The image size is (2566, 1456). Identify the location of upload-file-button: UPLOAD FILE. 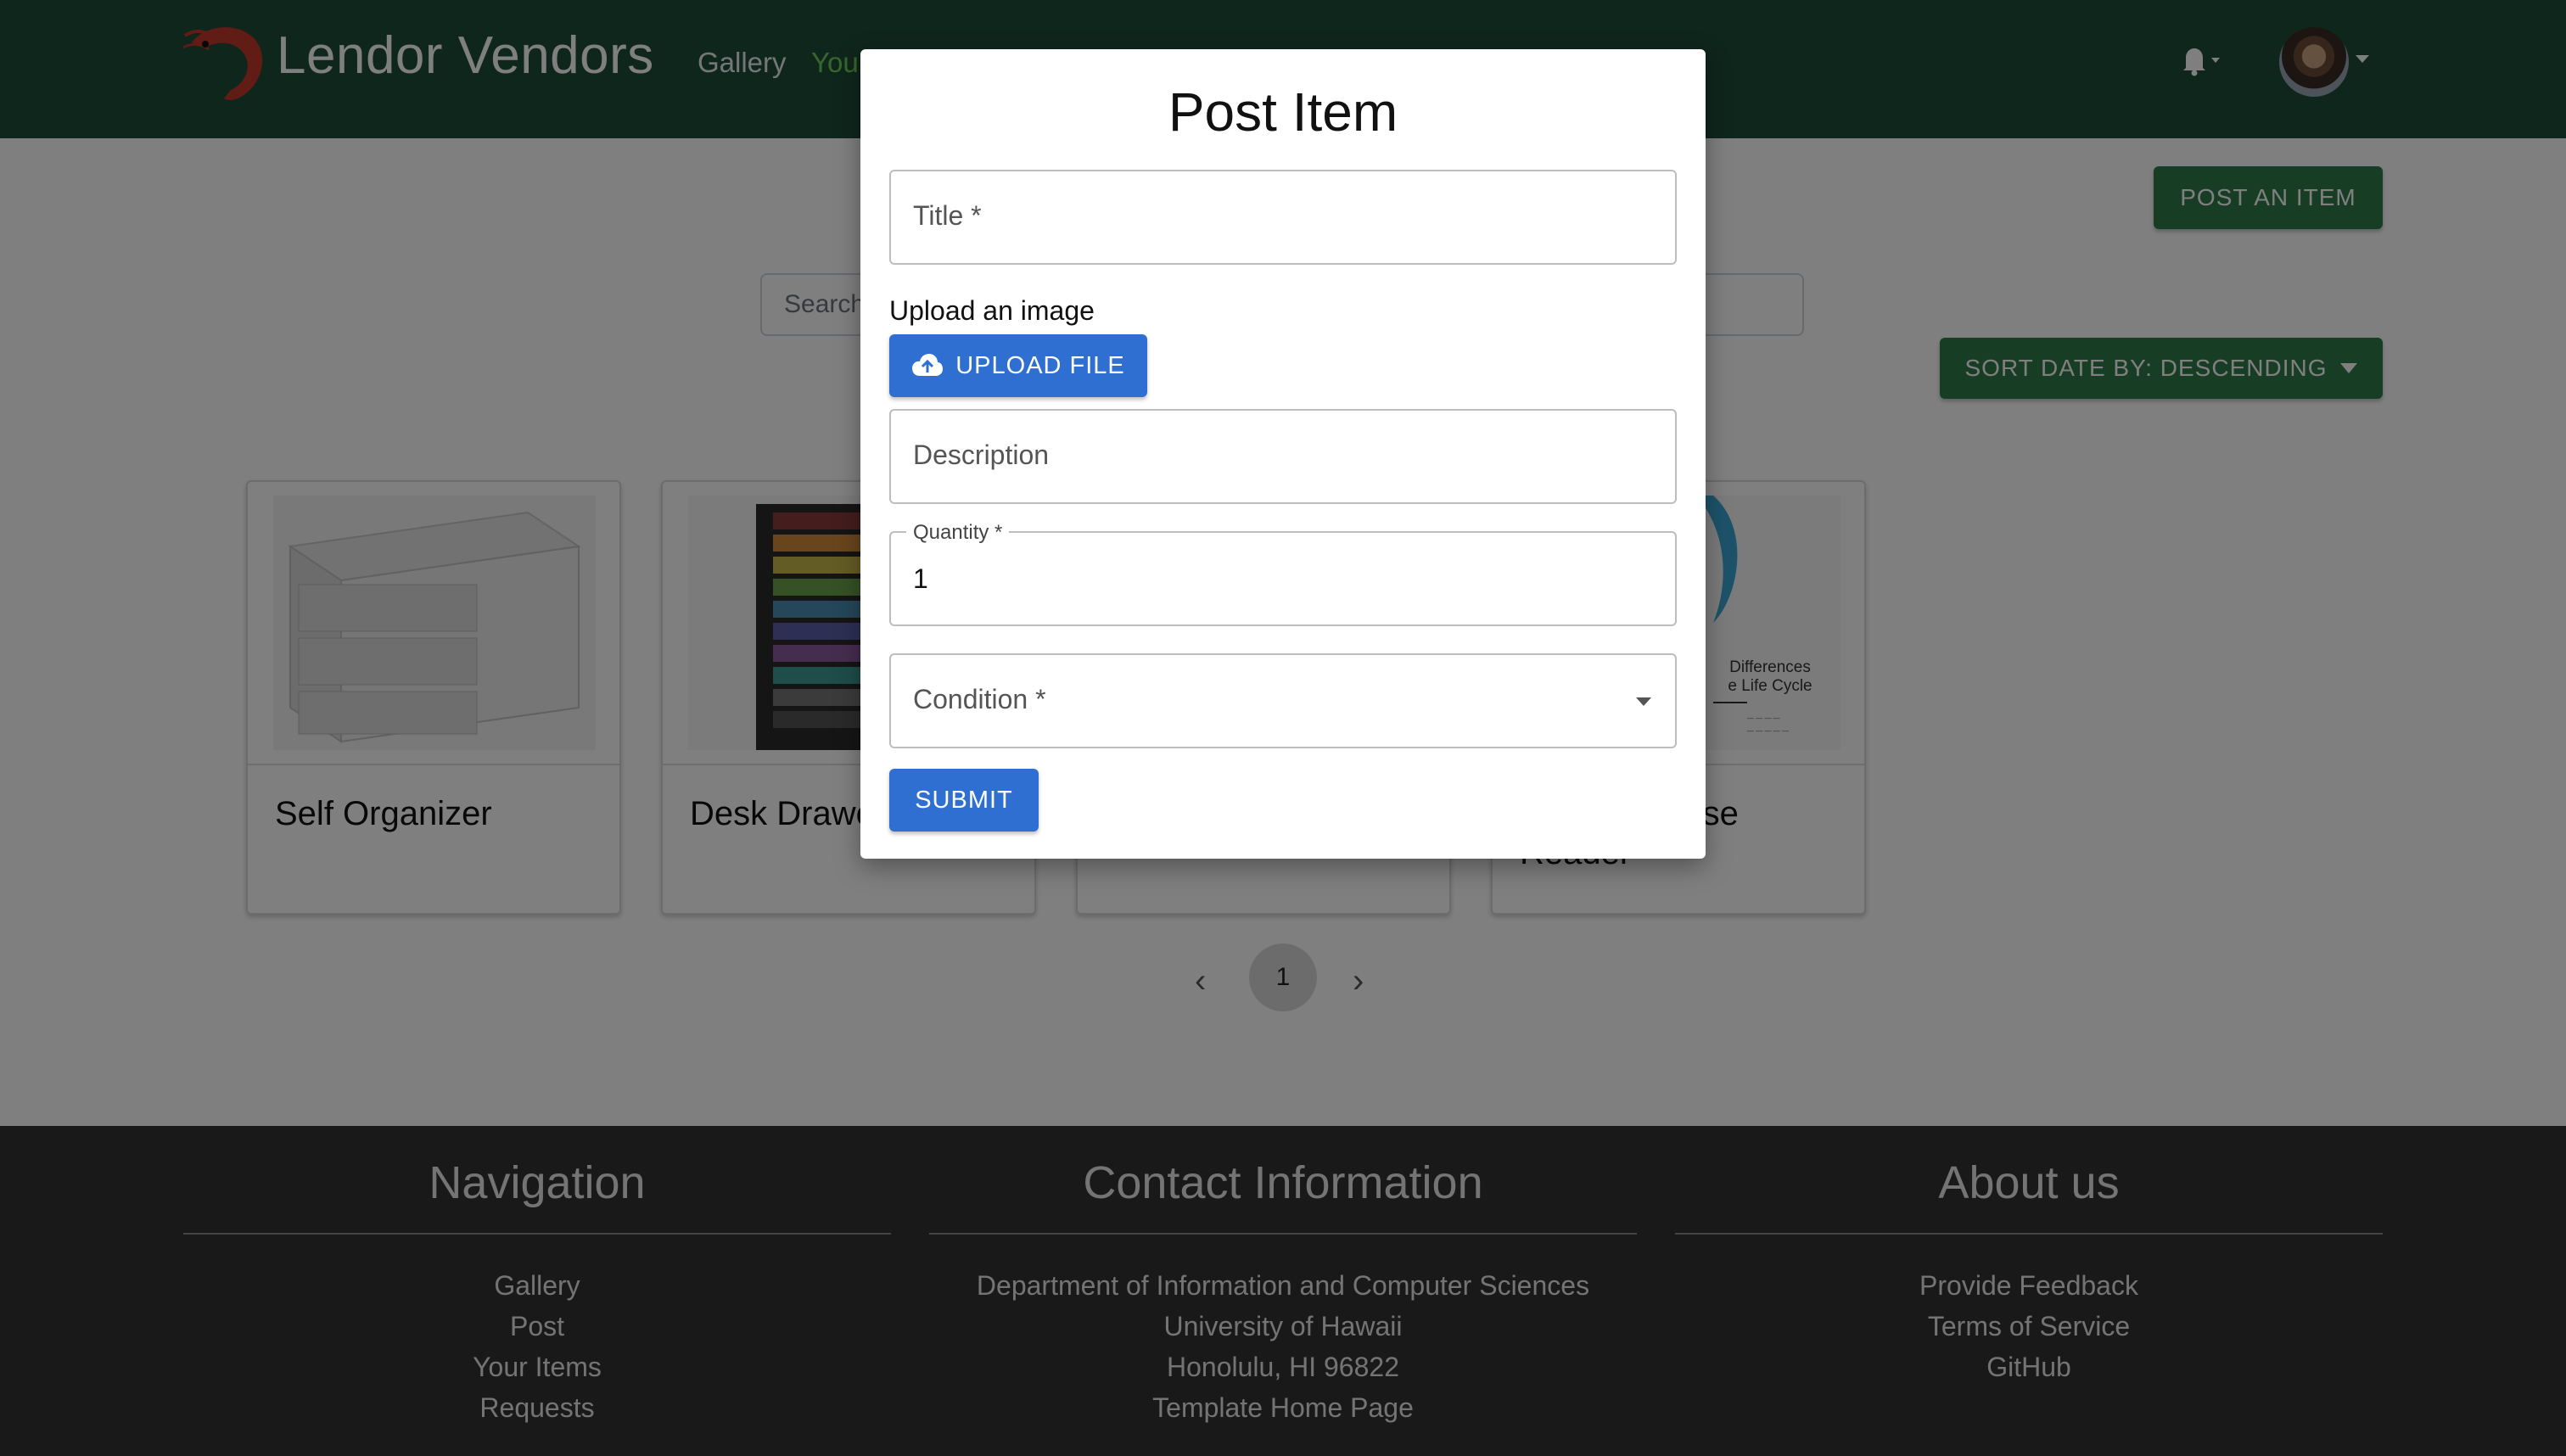
(1018, 366).